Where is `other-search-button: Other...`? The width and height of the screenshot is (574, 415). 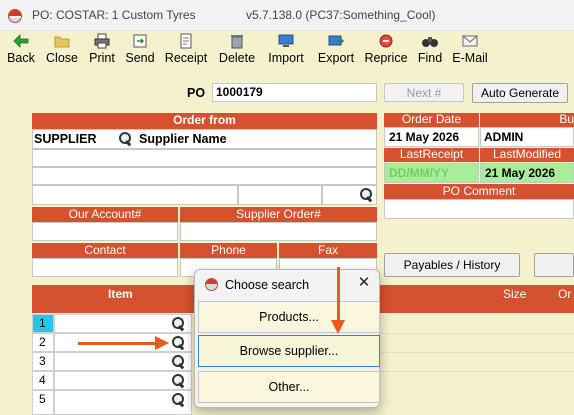 other-search-button: Other... is located at coordinates (289, 387).